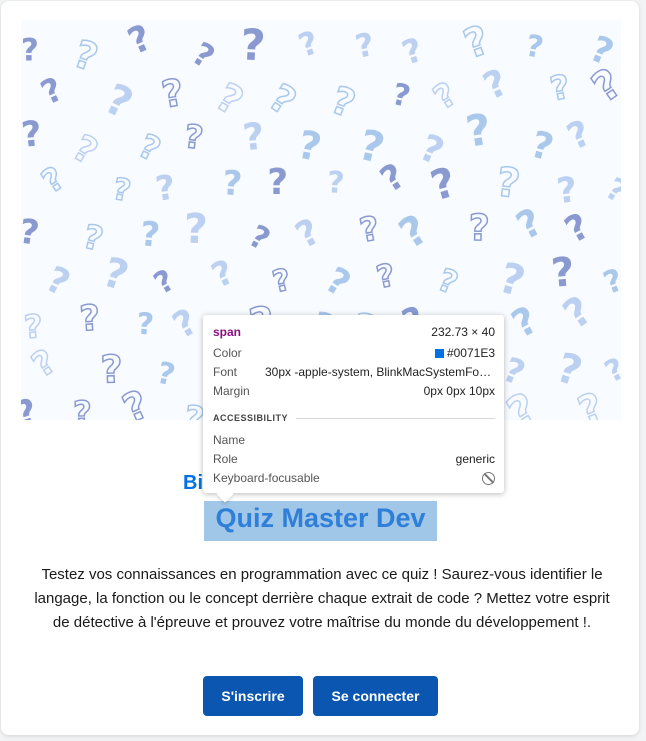 This screenshot has width=646, height=741. I want to click on title-highlight: Quiz Master Dev, so click(320, 521).